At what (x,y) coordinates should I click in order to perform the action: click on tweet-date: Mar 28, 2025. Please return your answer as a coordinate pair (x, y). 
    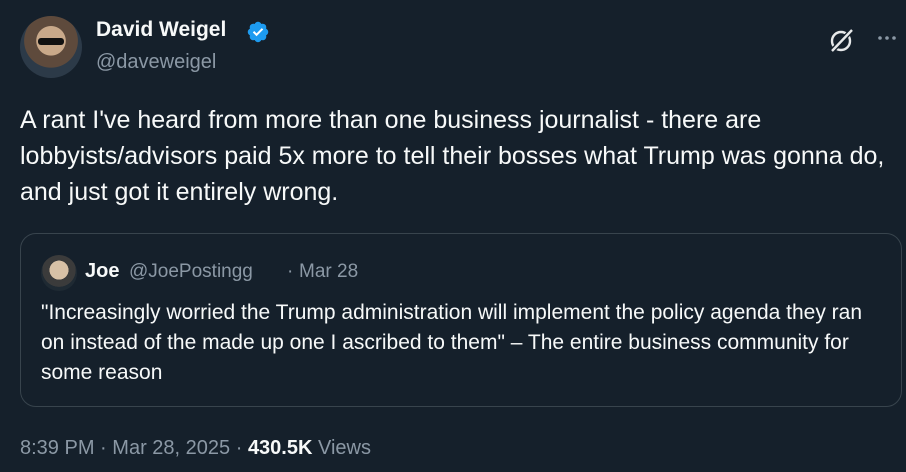
    Looking at the image, I should click on (171, 448).